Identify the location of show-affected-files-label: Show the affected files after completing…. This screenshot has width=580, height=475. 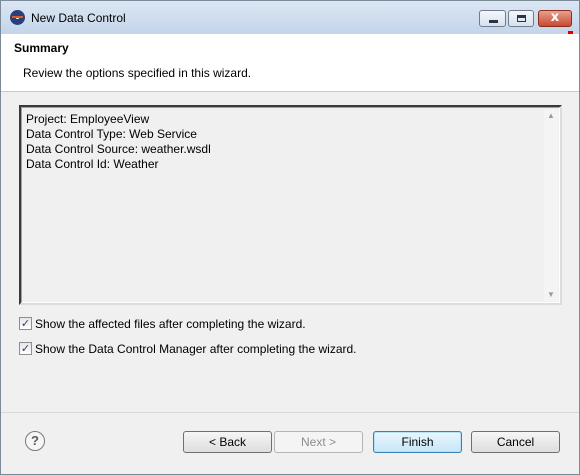
(170, 324).